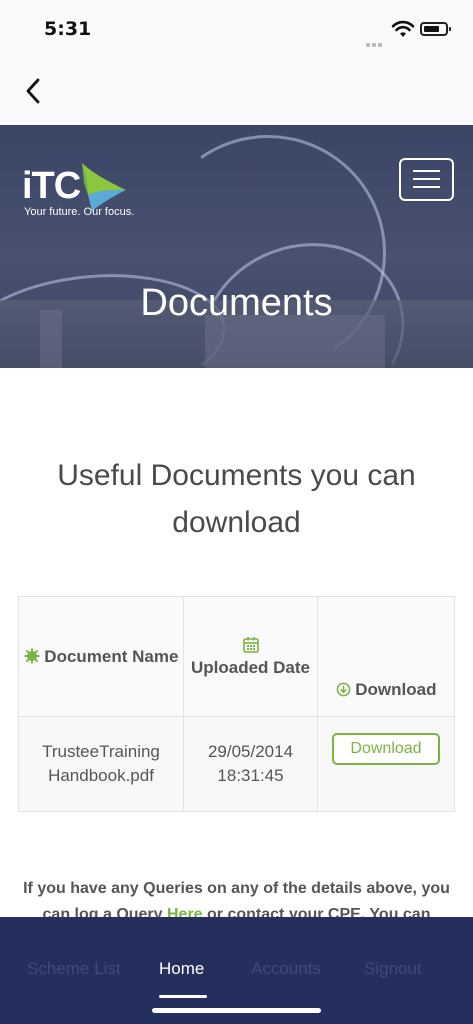 Image resolution: width=473 pixels, height=1024 pixels. What do you see at coordinates (250, 656) in the screenshot?
I see `column-header-uploaded-date: Uploaded Date` at bounding box center [250, 656].